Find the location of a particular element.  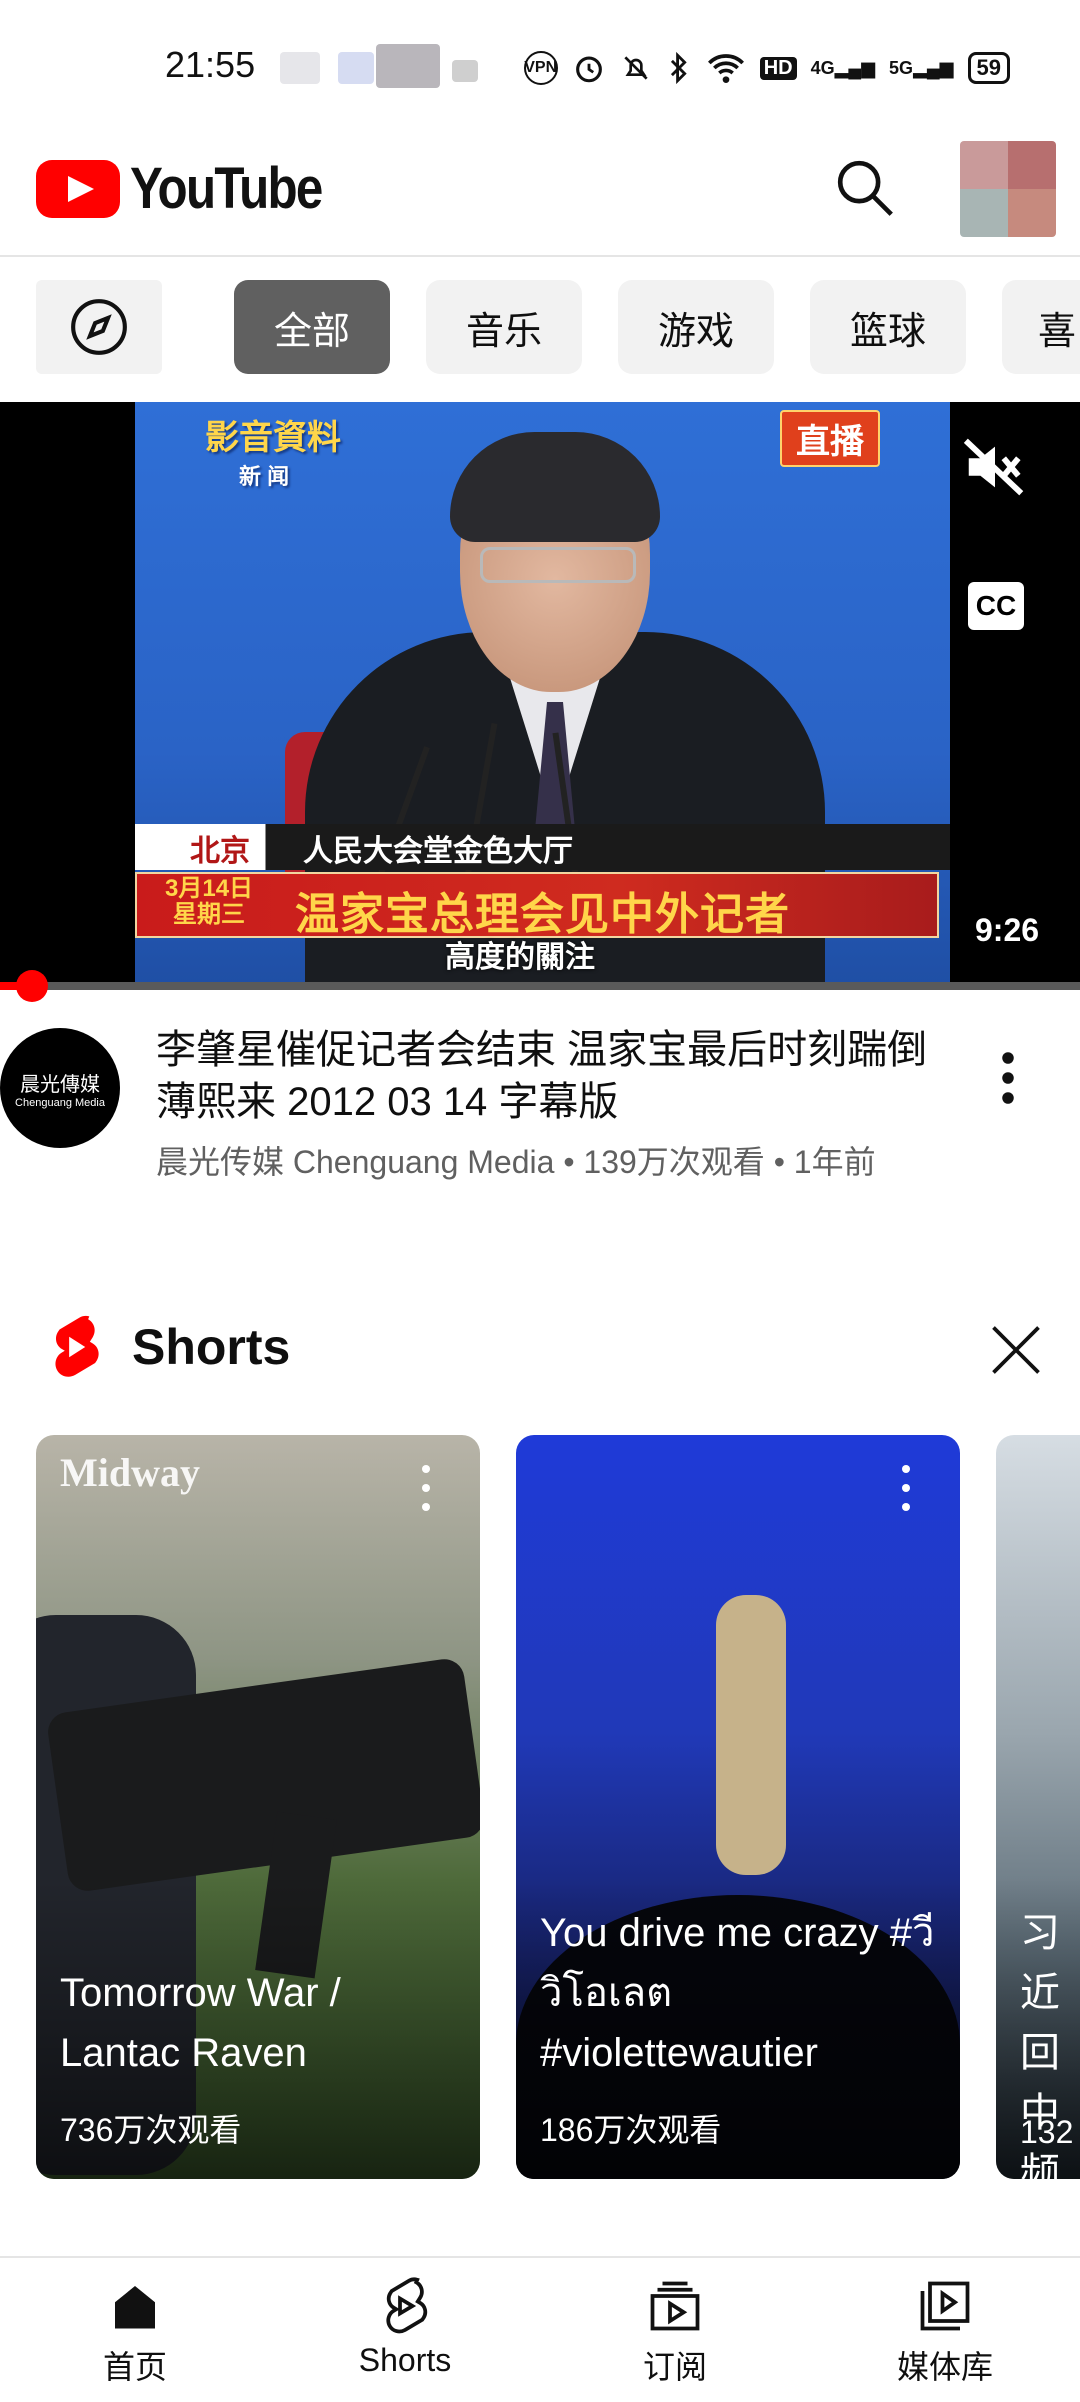

battery-icon: 59 is located at coordinates (988, 68).